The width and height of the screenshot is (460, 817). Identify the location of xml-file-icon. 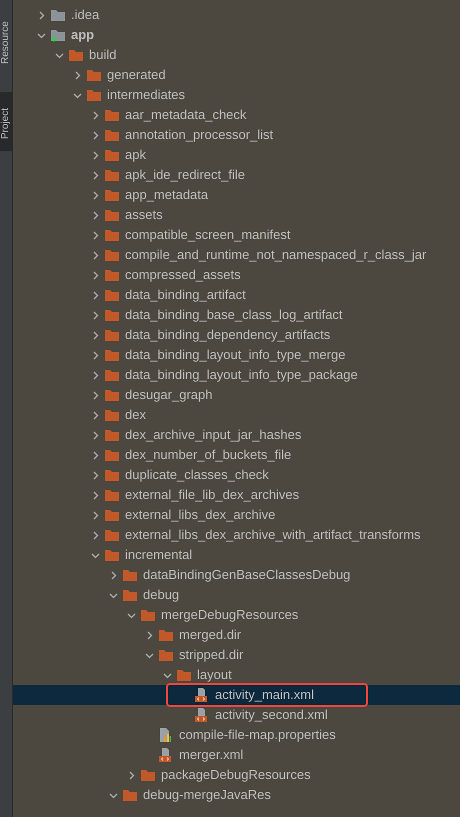
(165, 755).